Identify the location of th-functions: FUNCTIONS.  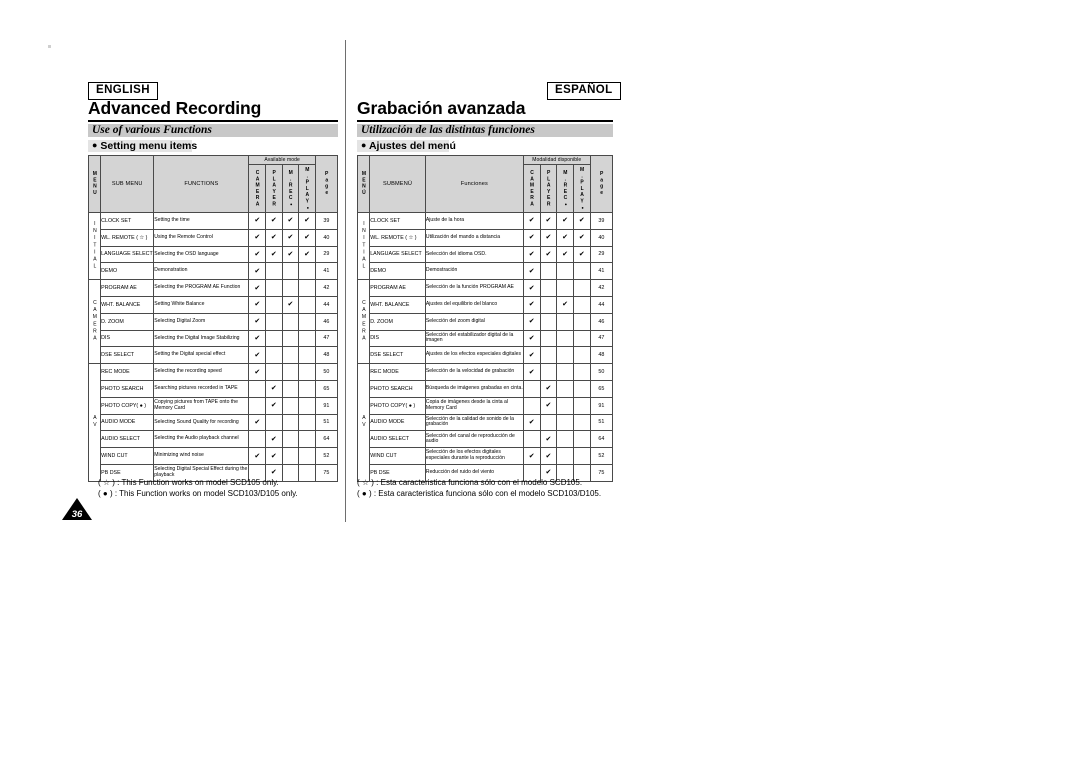
(201, 184).